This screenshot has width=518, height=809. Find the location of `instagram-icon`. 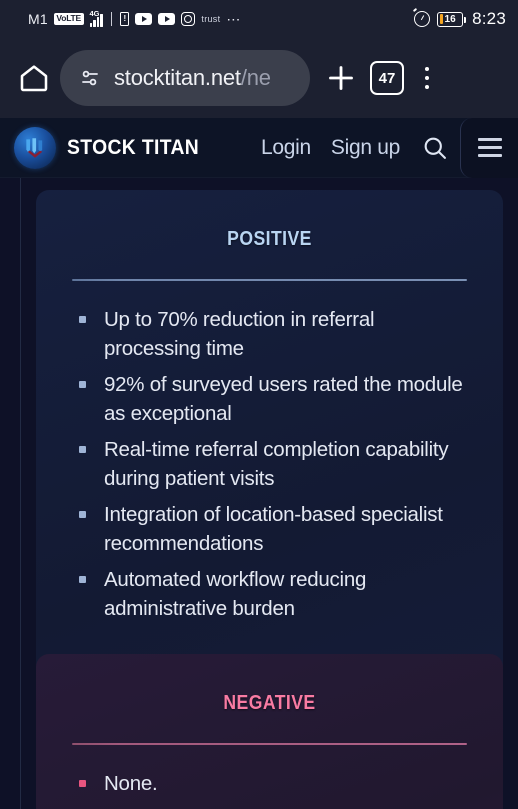

instagram-icon is located at coordinates (188, 19).